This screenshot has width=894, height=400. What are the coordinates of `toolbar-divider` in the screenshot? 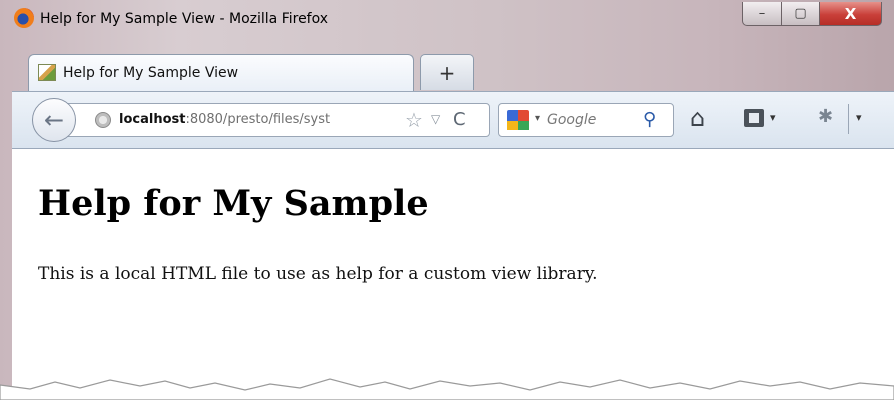 It's located at (848, 119).